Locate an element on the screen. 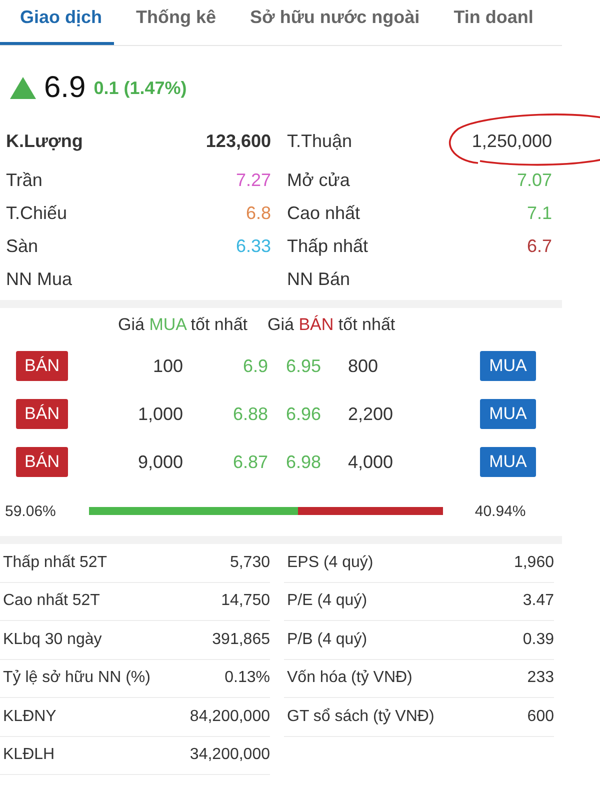  stat-label: Thấp nhất is located at coordinates (327, 246).